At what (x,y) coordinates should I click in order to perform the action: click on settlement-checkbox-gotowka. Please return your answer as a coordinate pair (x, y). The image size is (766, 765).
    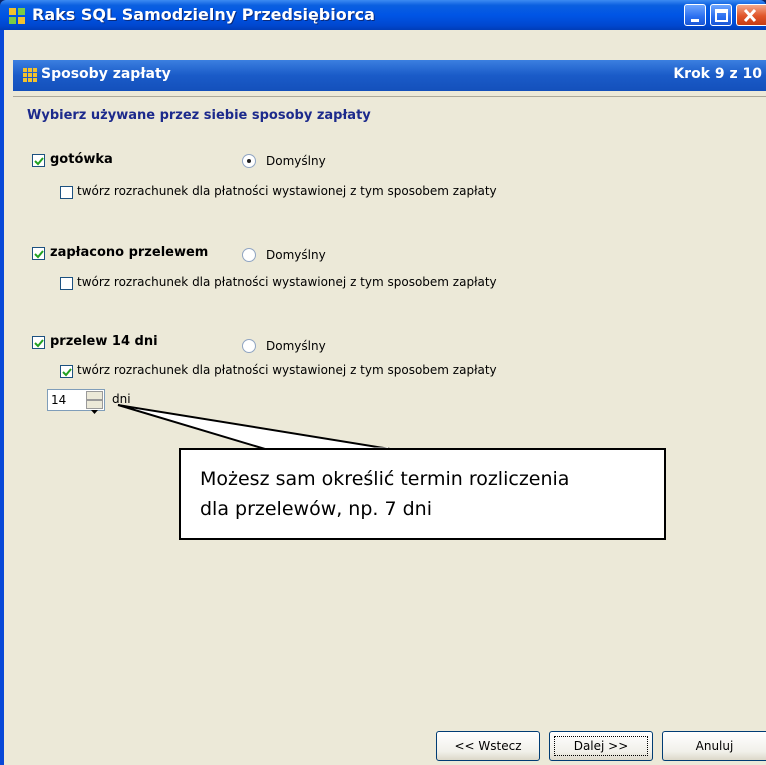
    Looking at the image, I should click on (66, 192).